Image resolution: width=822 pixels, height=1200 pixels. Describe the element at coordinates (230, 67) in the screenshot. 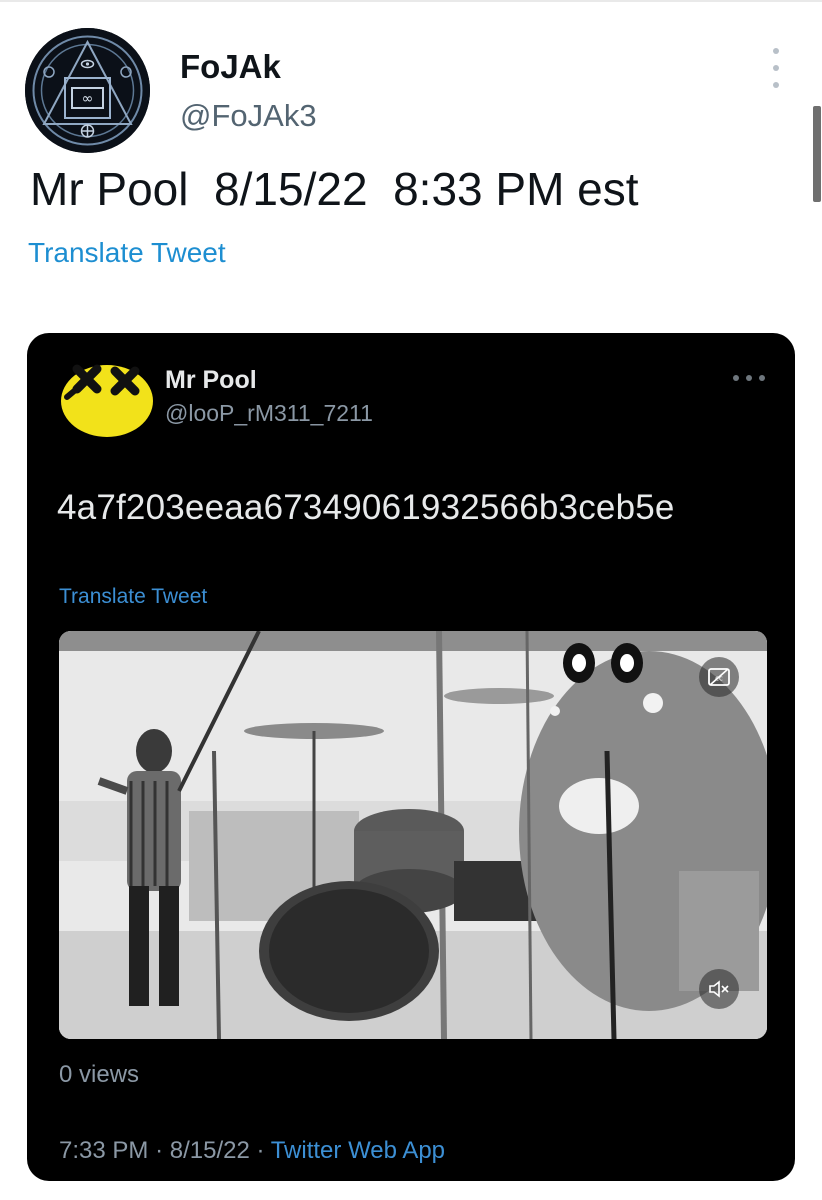

I see `author-display-name: FoJAk` at that location.